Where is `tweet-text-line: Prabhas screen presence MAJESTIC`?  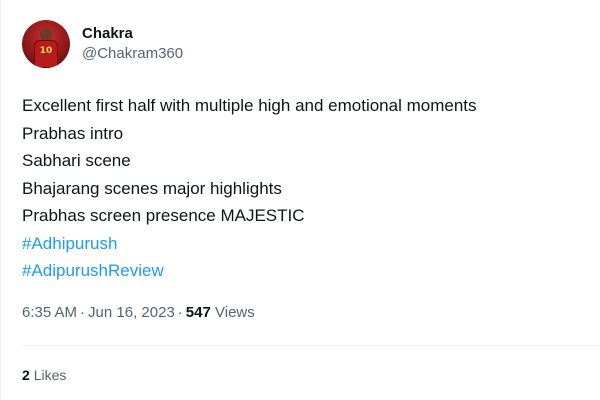
tweet-text-line: Prabhas screen presence MAJESTIC is located at coordinates (163, 215).